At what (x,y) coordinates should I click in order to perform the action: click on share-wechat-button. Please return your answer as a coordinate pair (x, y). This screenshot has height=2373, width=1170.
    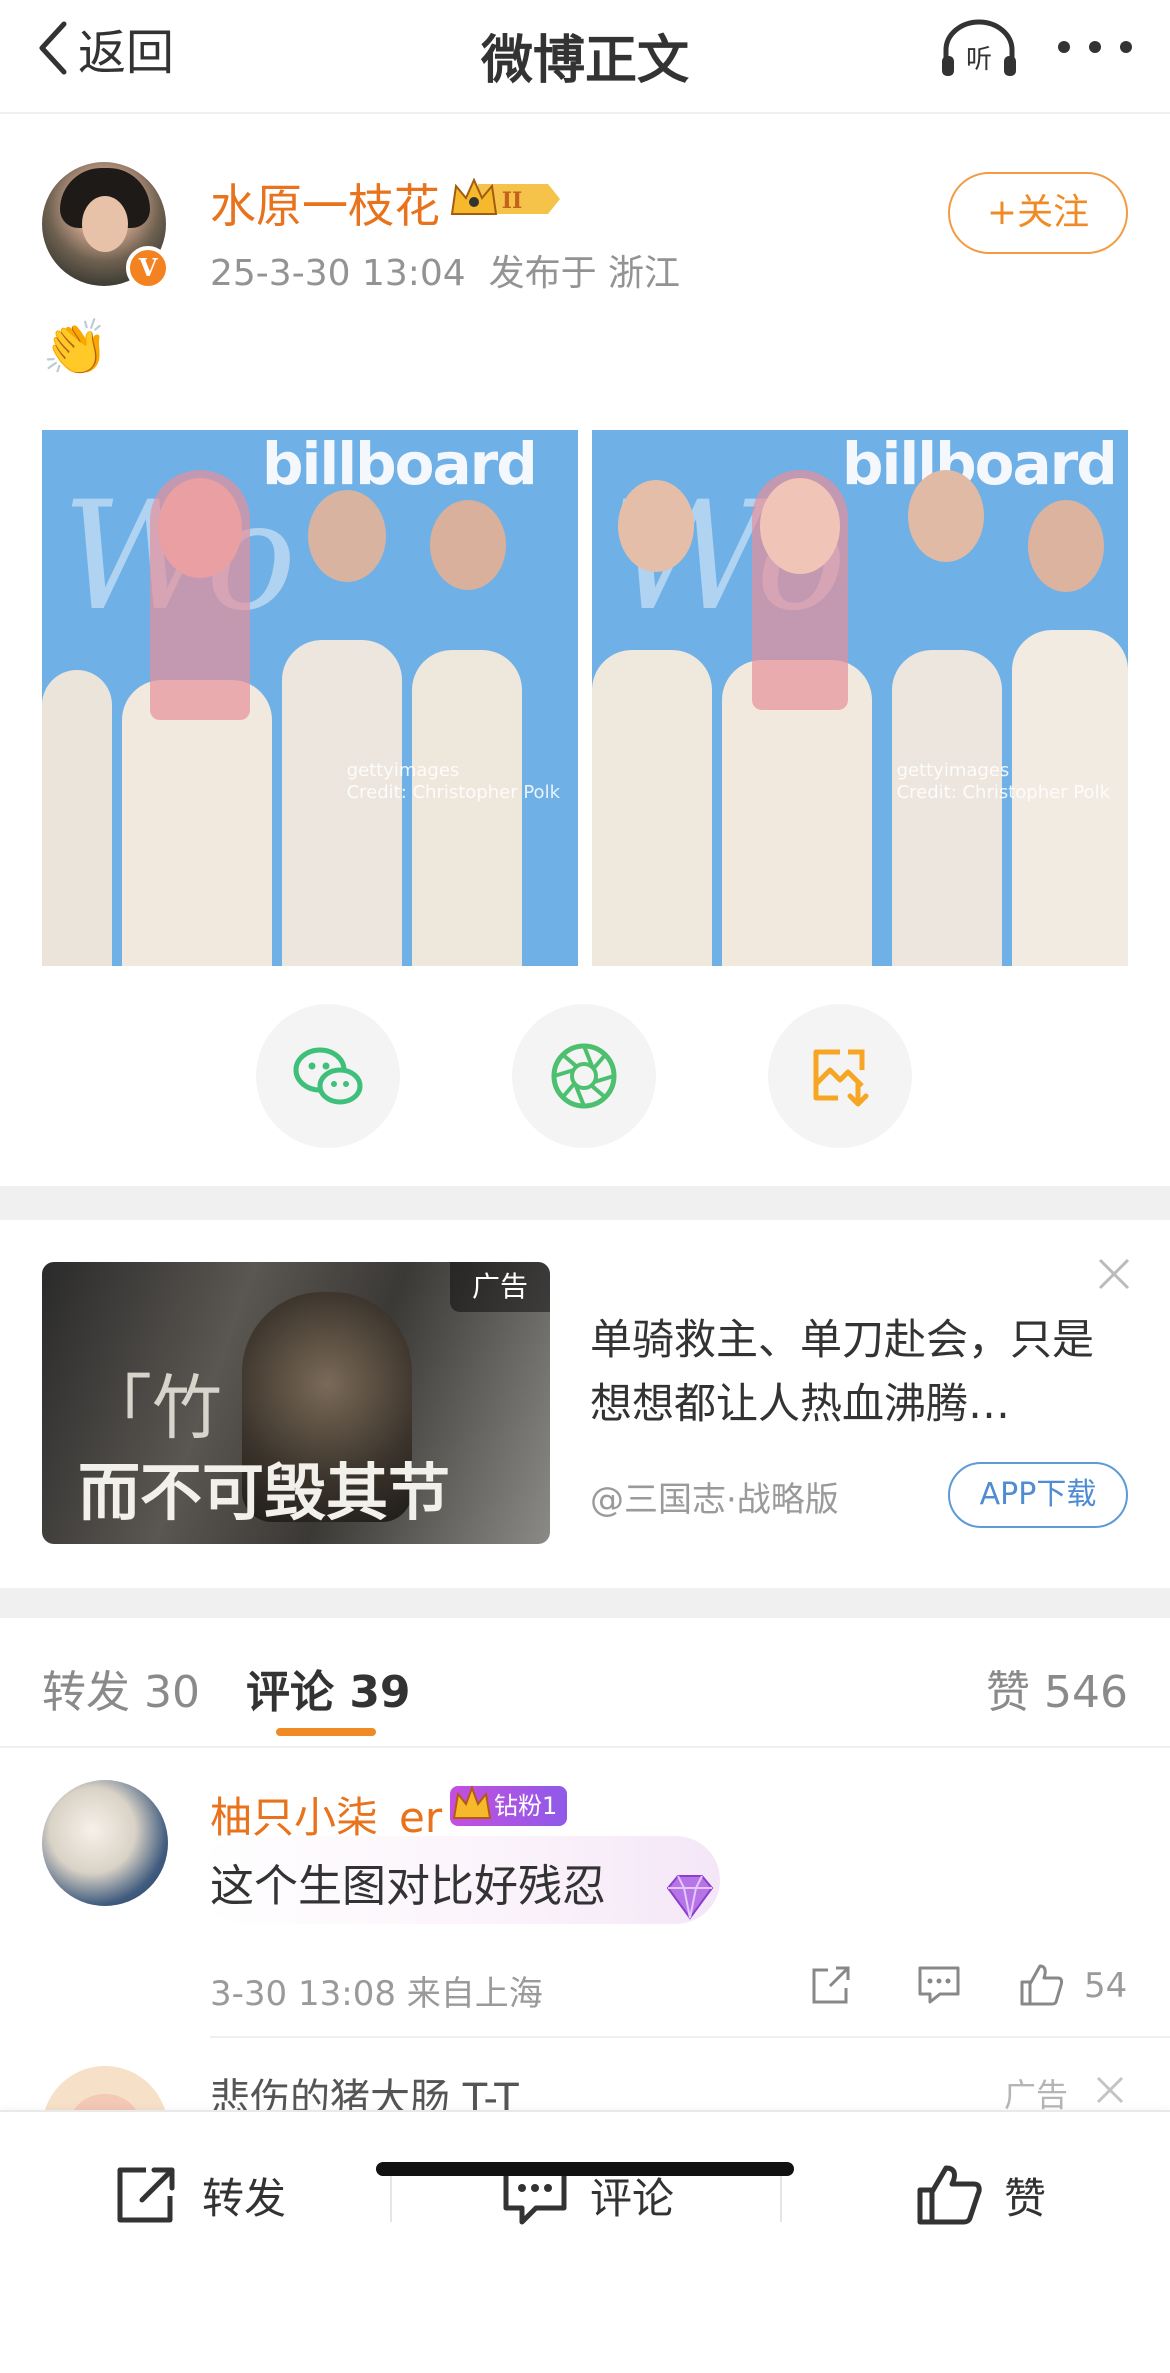
    Looking at the image, I should click on (328, 1076).